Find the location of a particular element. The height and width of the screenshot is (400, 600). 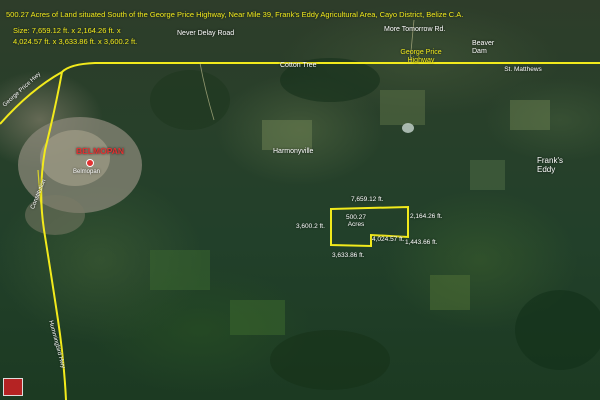

city-pin-icon is located at coordinates (90, 163).